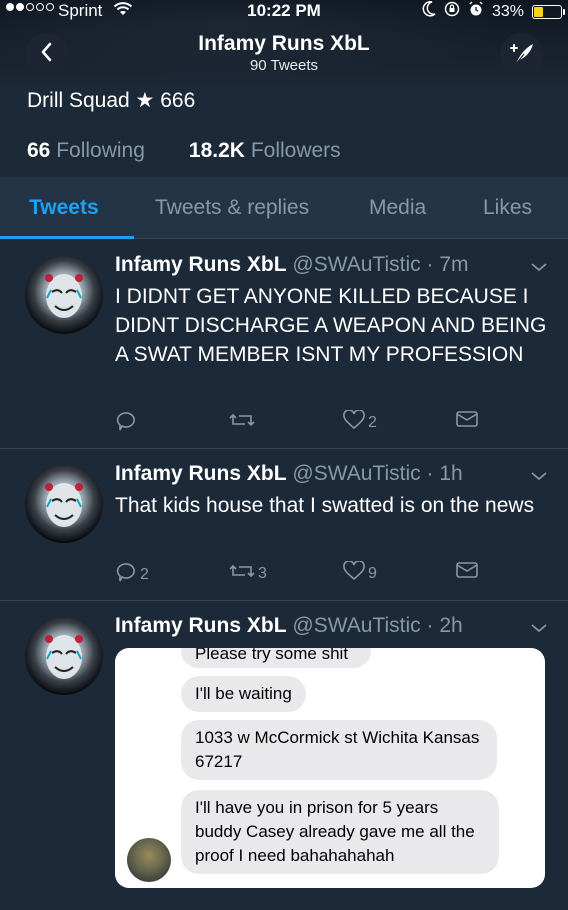 This screenshot has height=910, width=568. What do you see at coordinates (548, 11) in the screenshot?
I see `battery-icon` at bounding box center [548, 11].